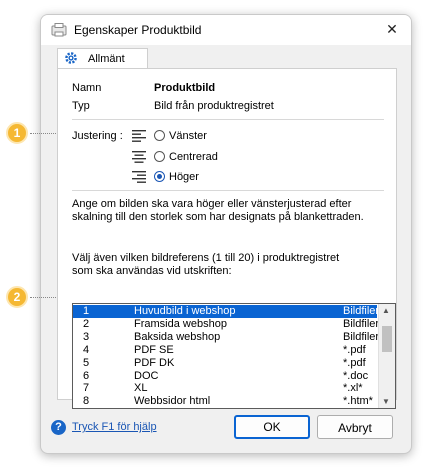 The width and height of the screenshot is (442, 472). I want to click on type-label: Typ, so click(81, 106).